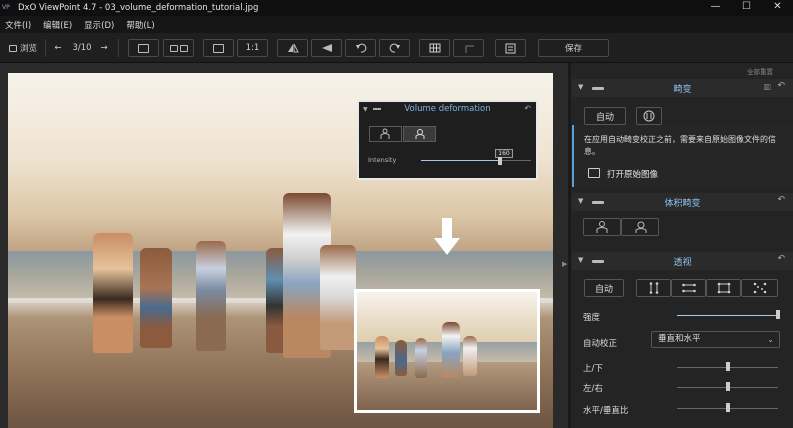 Image resolution: width=793 pixels, height=428 pixels. I want to click on menu-help: 帮助(L), so click(140, 25).